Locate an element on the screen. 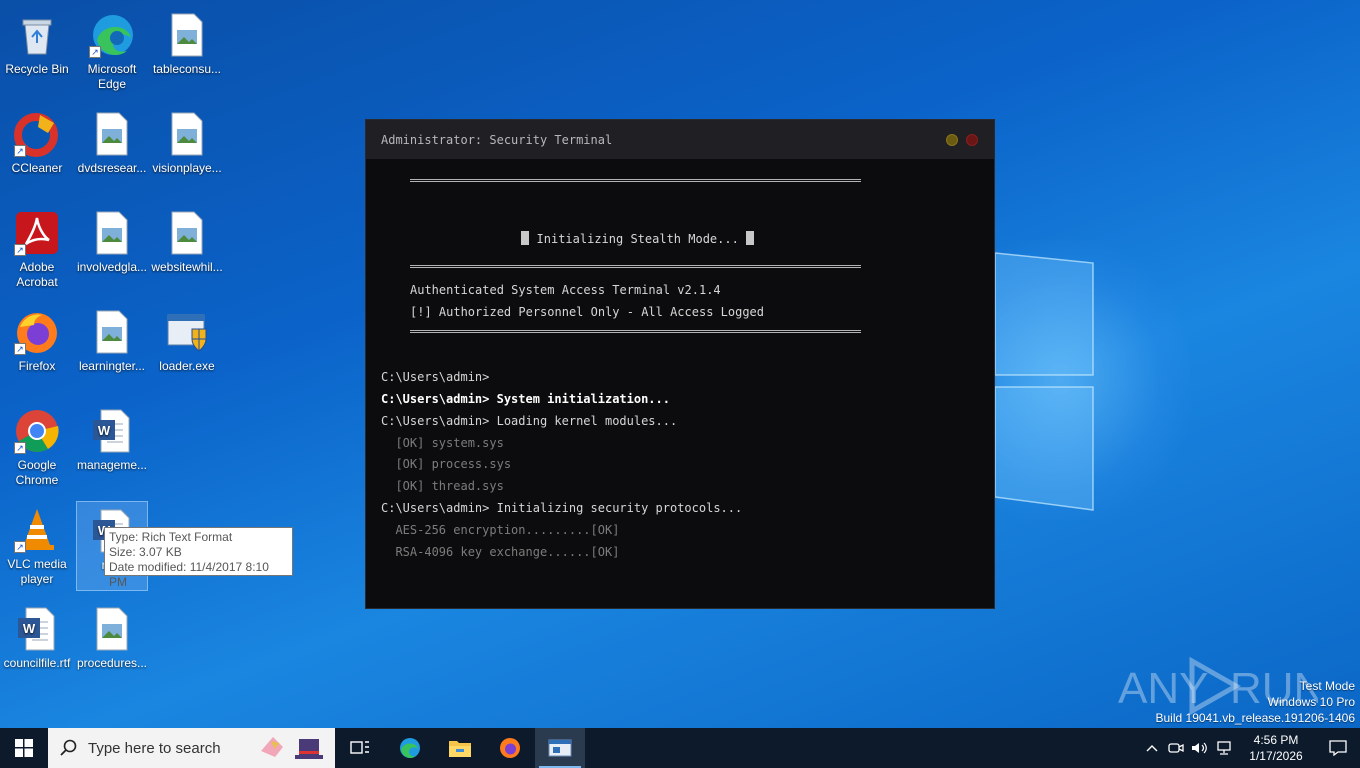 The height and width of the screenshot is (768, 1360). speaker-icon is located at coordinates (1199, 748).